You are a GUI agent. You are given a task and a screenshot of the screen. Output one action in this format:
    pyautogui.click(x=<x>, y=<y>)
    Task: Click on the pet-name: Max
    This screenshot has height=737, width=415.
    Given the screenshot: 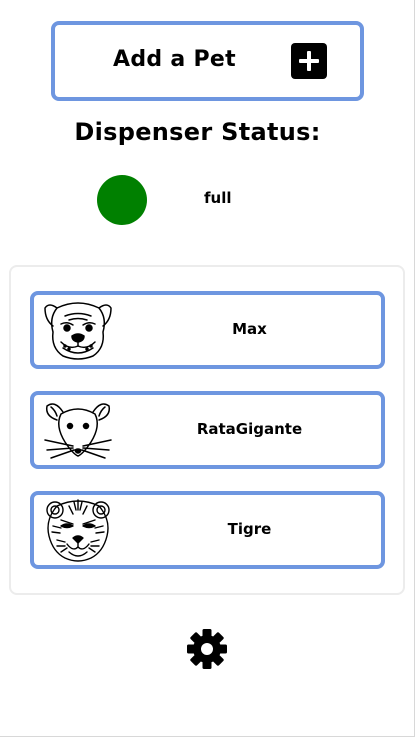 What is the action you would take?
    pyautogui.click(x=249, y=329)
    